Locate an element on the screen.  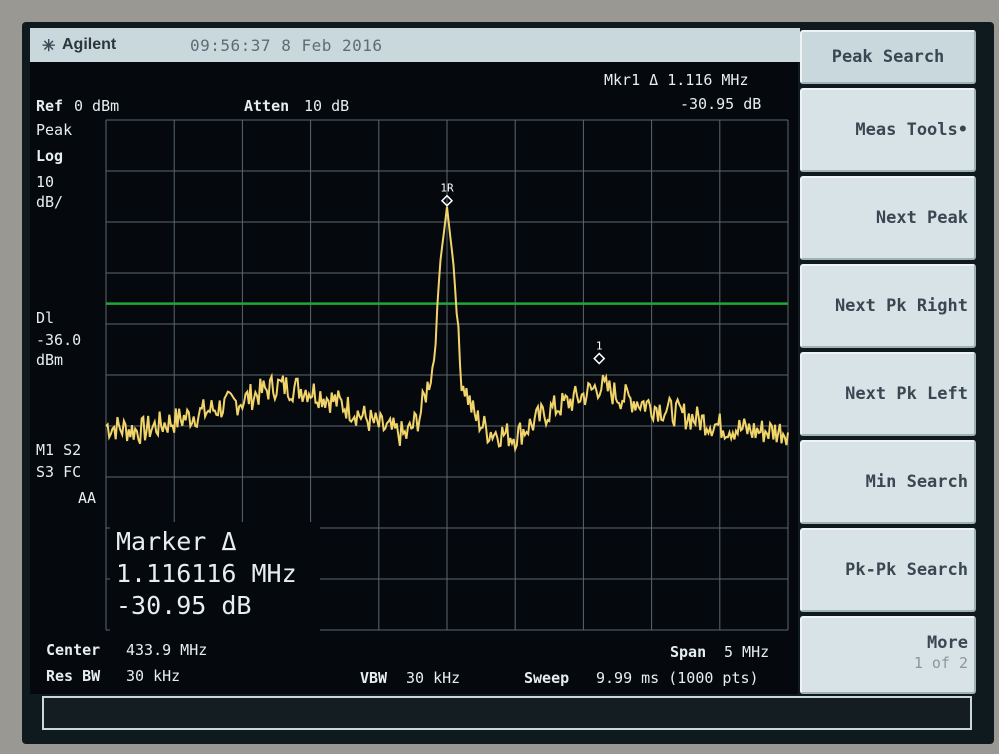
res-bw-value: 30 kHz is located at coordinates (153, 676).